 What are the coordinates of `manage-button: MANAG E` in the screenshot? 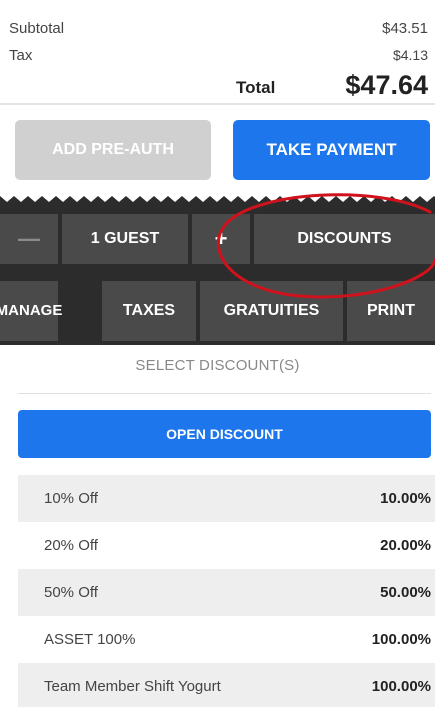 It's located at (31, 311).